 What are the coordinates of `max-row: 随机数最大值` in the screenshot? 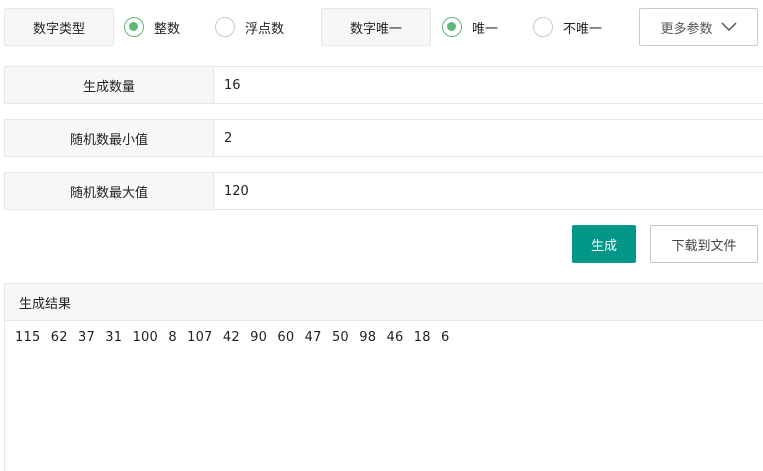 It's located at (383, 191).